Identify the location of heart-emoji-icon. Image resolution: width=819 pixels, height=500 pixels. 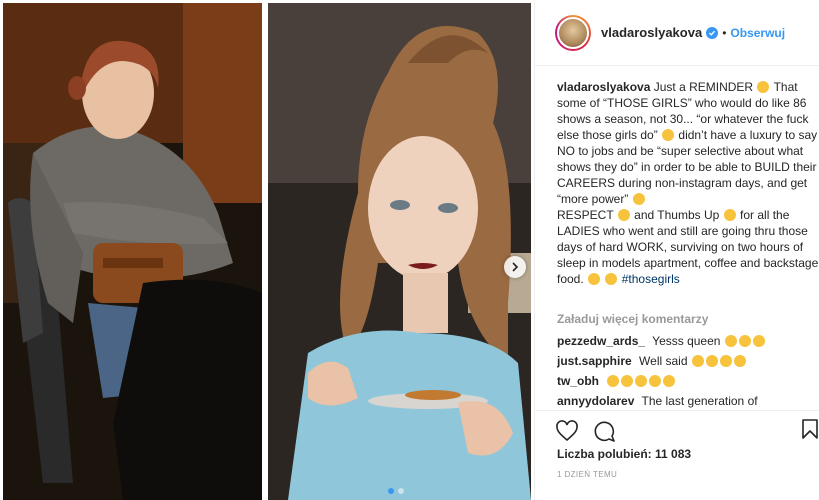
(594, 279).